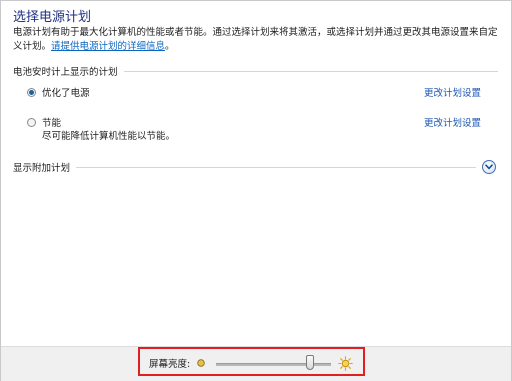 The image size is (512, 381). I want to click on change-plan-settings-link-balanced: 更改计划设置, so click(452, 92).